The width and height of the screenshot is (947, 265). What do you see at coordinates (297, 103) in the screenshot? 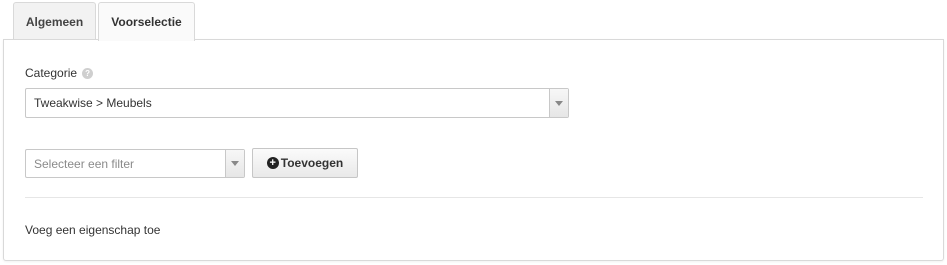
I see `category-select: Tweakwise > Meubels` at bounding box center [297, 103].